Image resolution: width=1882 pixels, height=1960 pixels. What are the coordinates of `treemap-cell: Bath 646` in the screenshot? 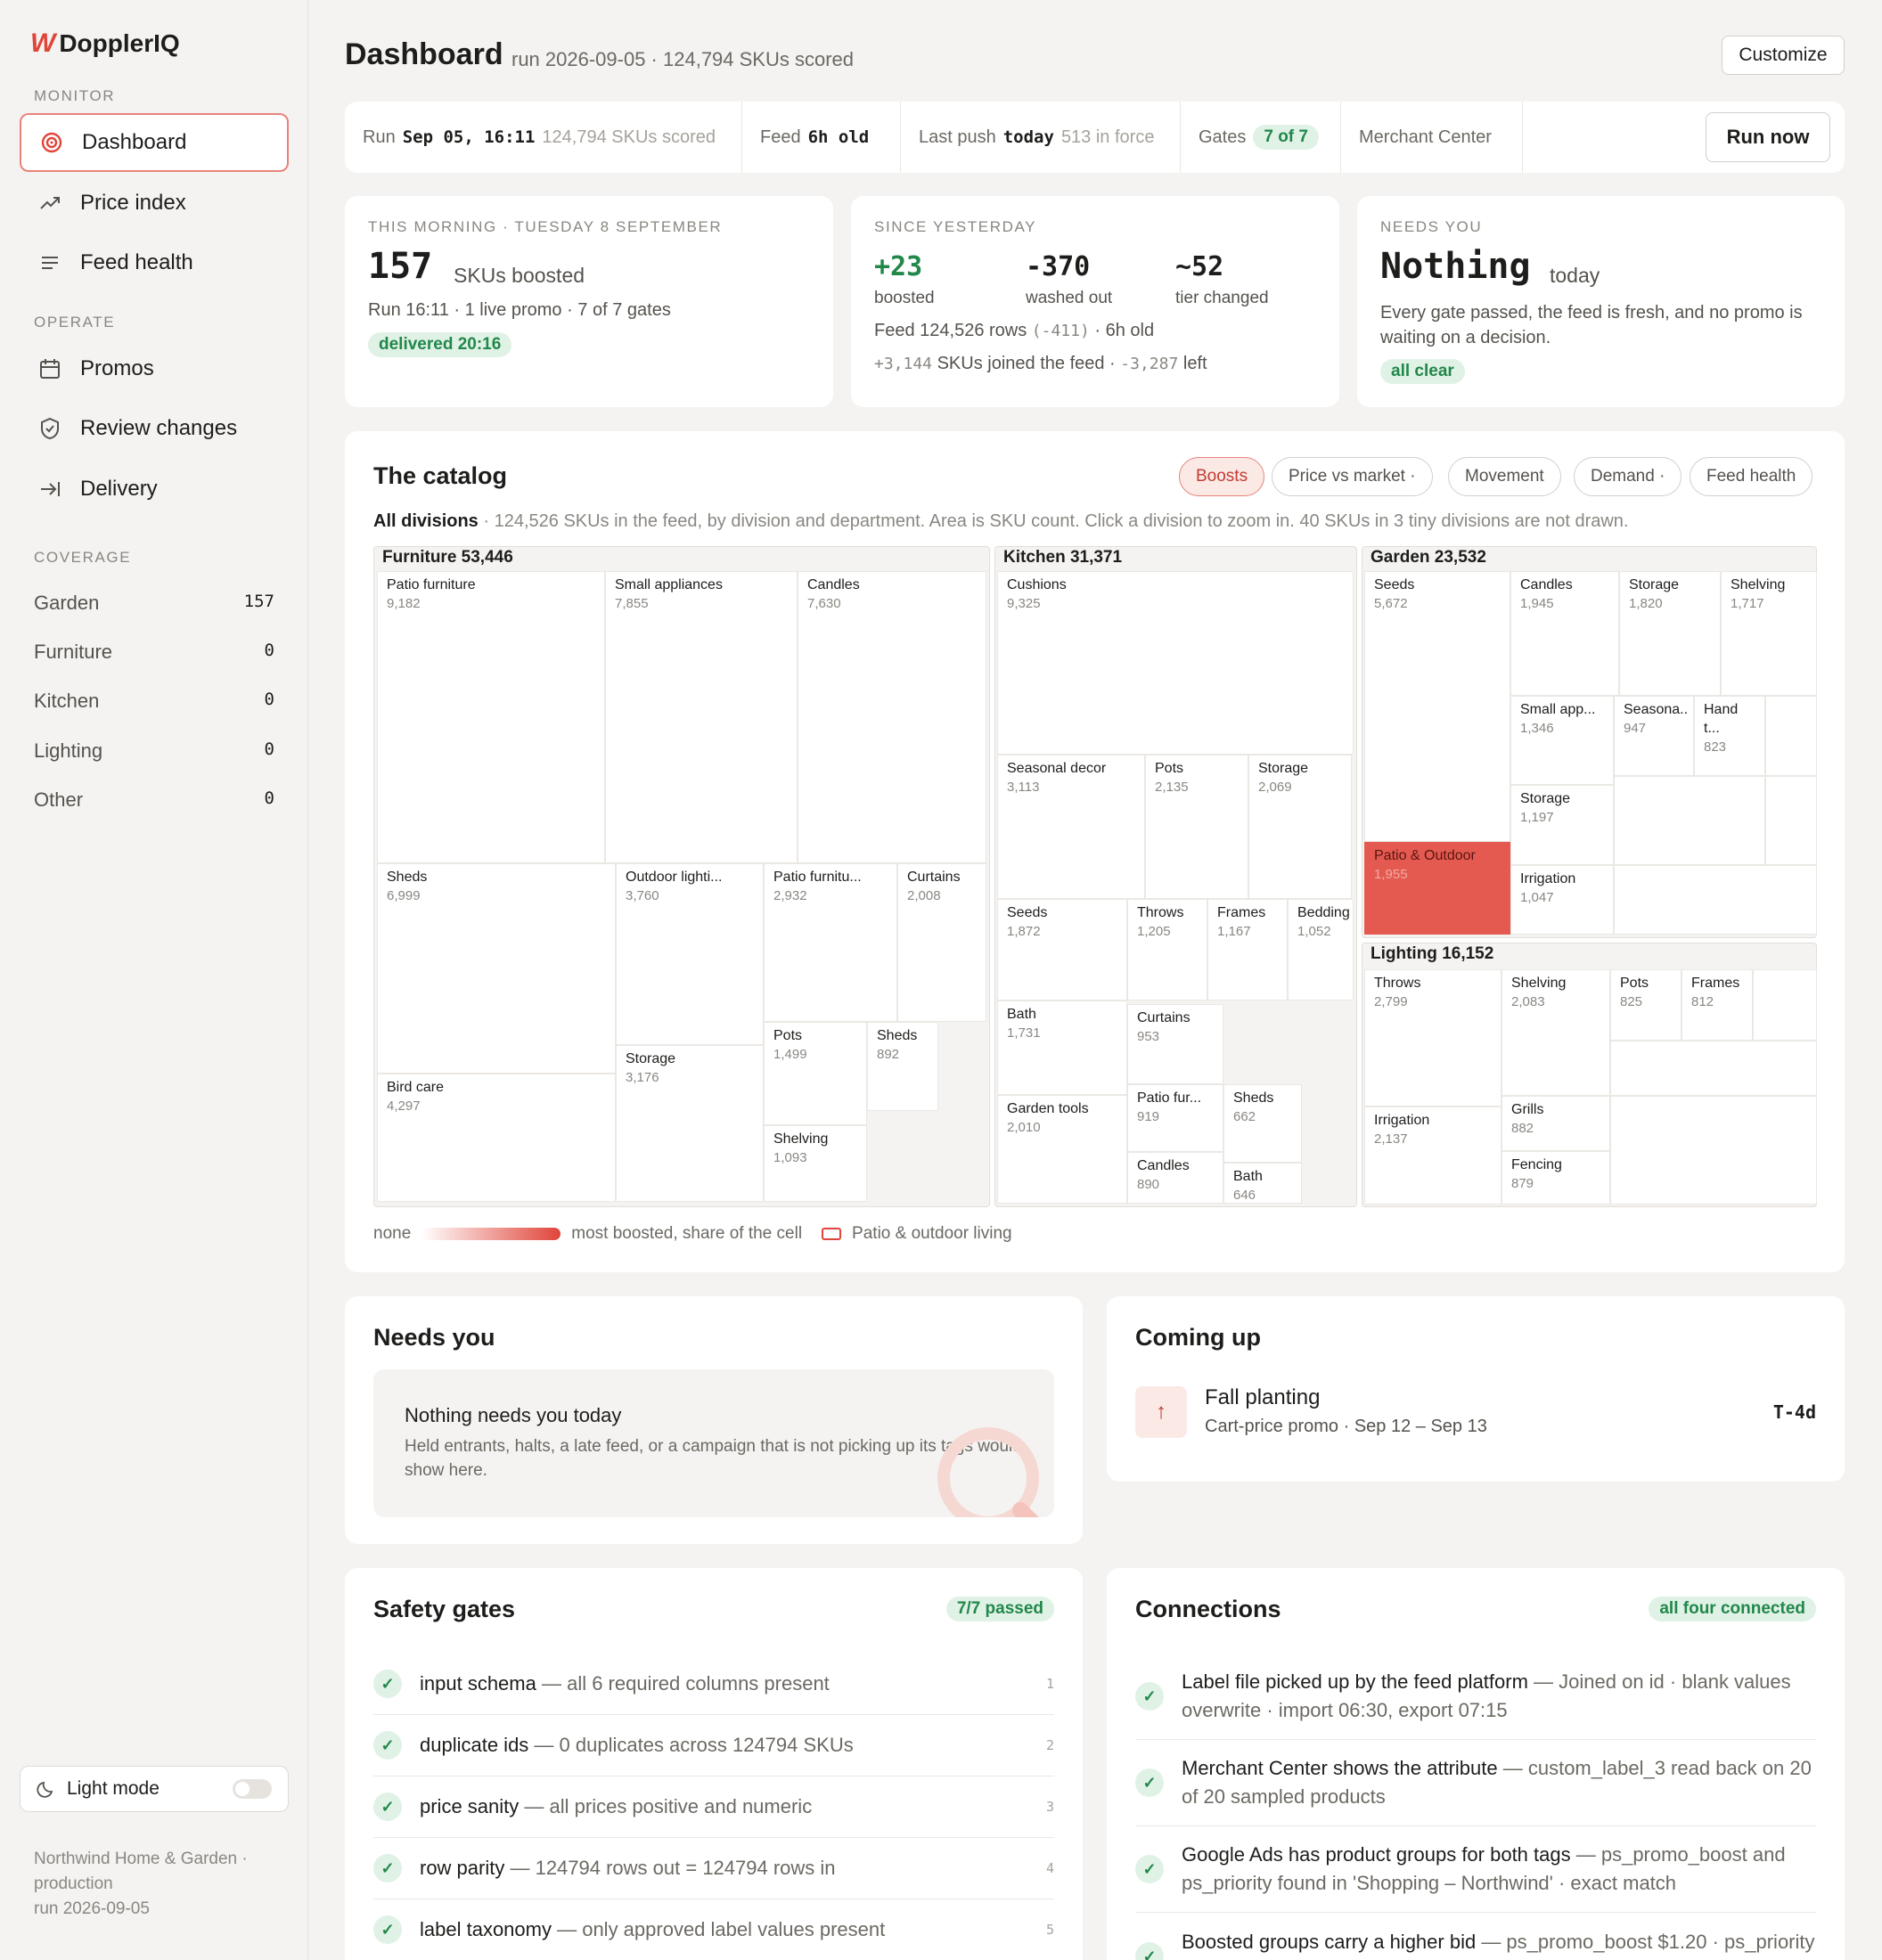 It's located at (1262, 1183).